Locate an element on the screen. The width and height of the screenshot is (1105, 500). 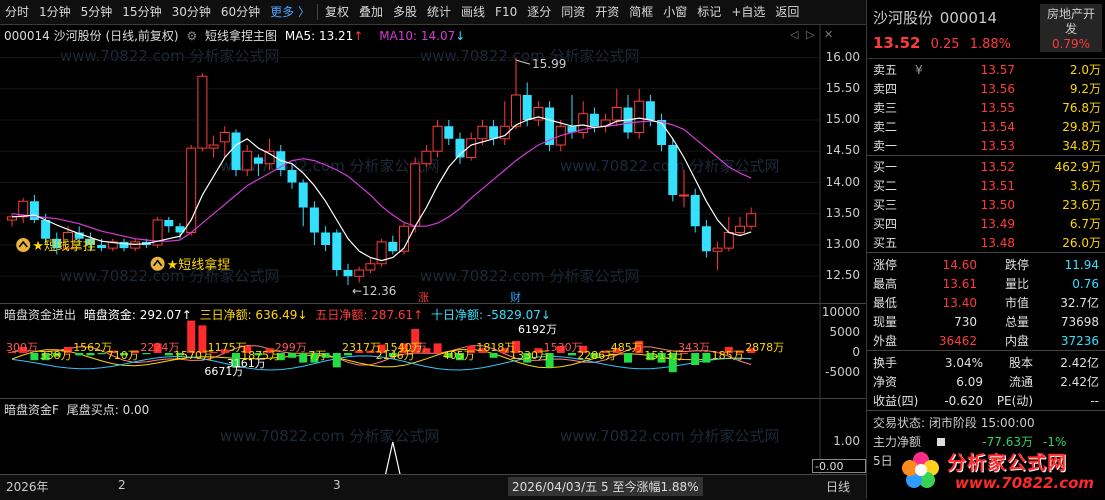
xiaochuang-button: 小窗 is located at coordinates (675, 12).